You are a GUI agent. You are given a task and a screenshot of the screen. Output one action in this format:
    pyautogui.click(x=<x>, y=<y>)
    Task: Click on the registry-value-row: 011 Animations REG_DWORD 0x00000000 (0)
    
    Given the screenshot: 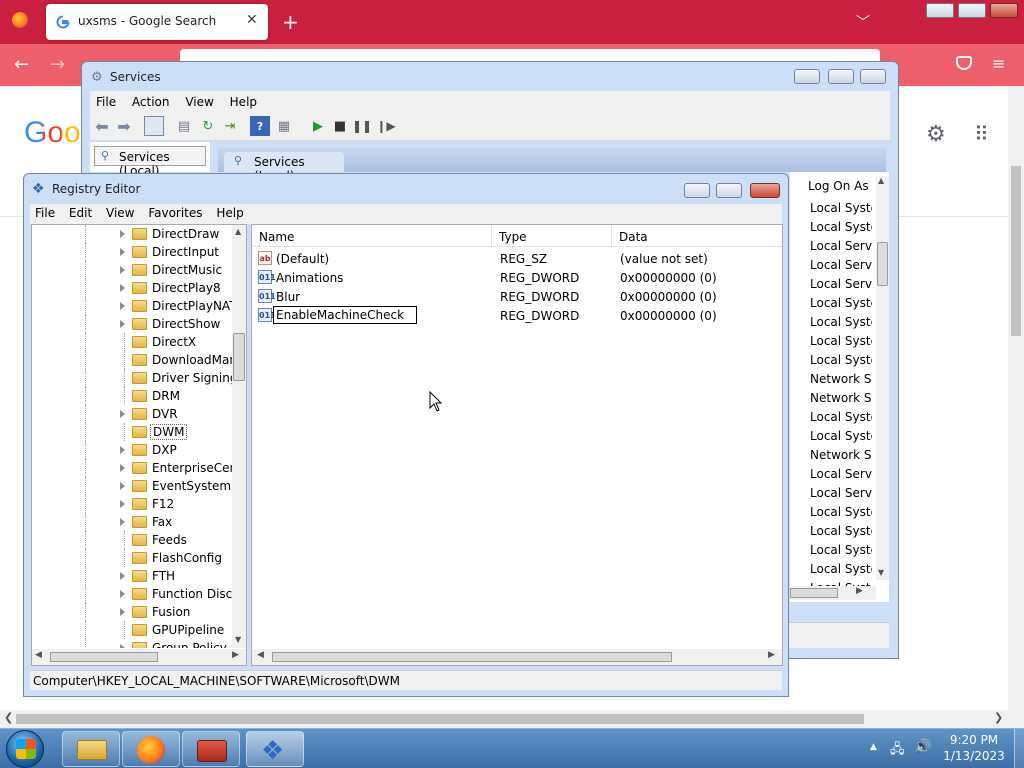 What is the action you would take?
    pyautogui.click(x=516, y=277)
    